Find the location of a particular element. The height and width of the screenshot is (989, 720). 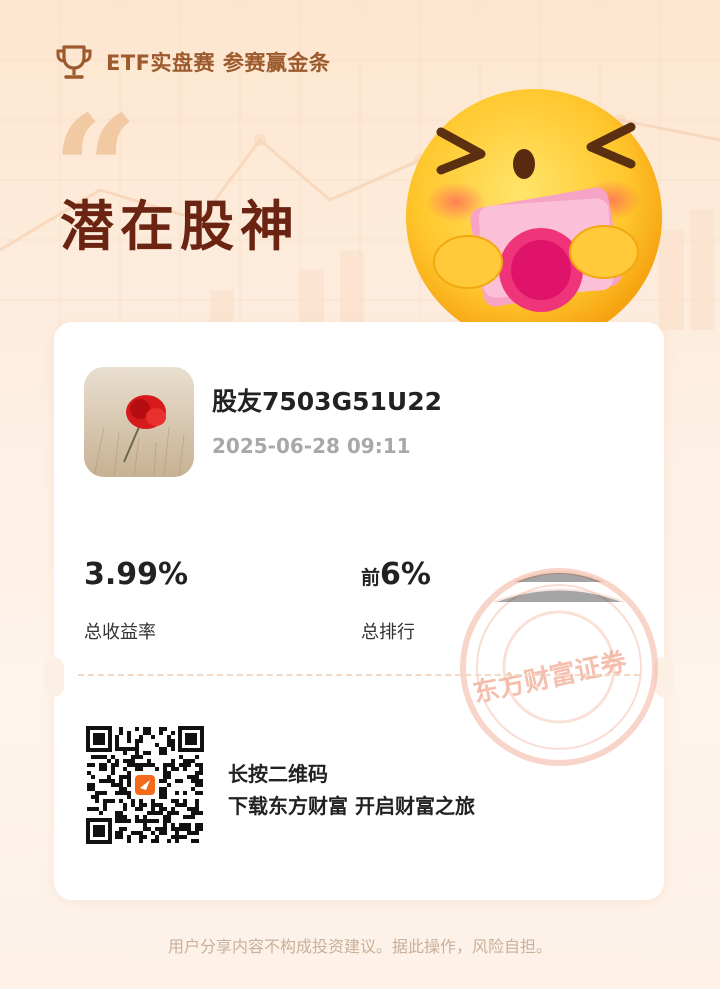

card-divider is located at coordinates (359, 675).